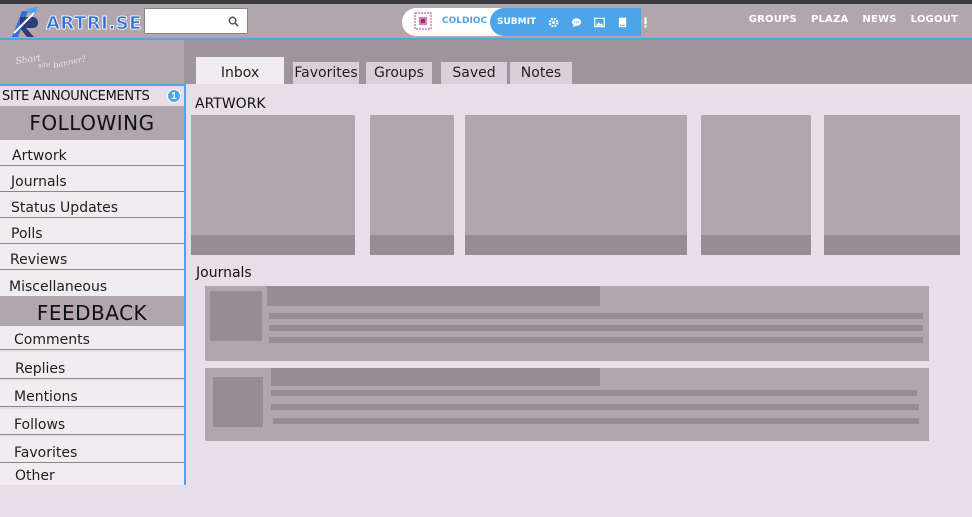 The width and height of the screenshot is (972, 517). Describe the element at coordinates (773, 19) in the screenshot. I see `nav-groups: GROUPS` at that location.